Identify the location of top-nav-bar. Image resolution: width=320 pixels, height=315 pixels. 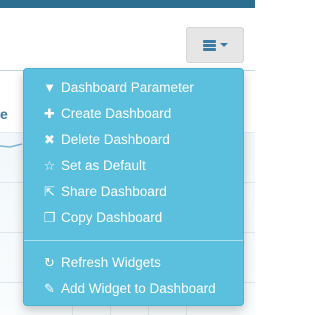
(127, 4).